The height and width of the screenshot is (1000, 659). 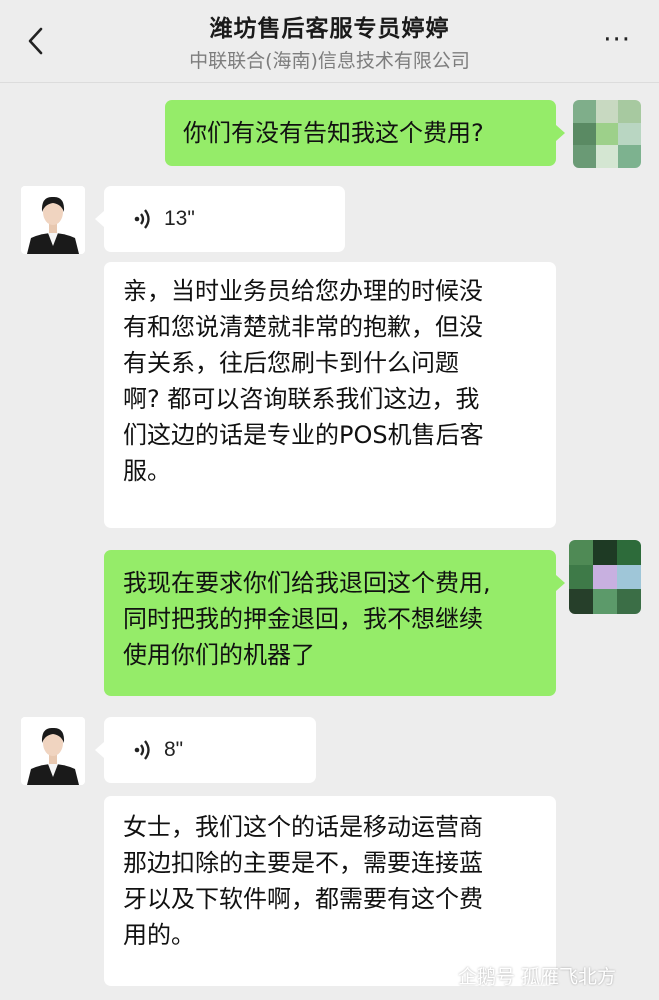 What do you see at coordinates (303, 827) in the screenshot?
I see `message-line: 女士，我们这个的话是移动运营商` at bounding box center [303, 827].